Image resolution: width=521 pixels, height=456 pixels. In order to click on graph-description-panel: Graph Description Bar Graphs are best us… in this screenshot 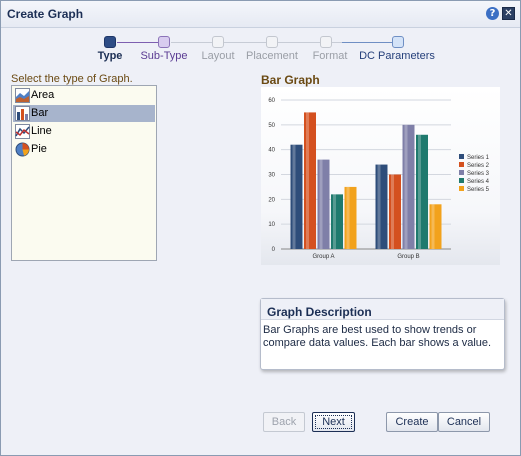, I will do `click(382, 334)`.